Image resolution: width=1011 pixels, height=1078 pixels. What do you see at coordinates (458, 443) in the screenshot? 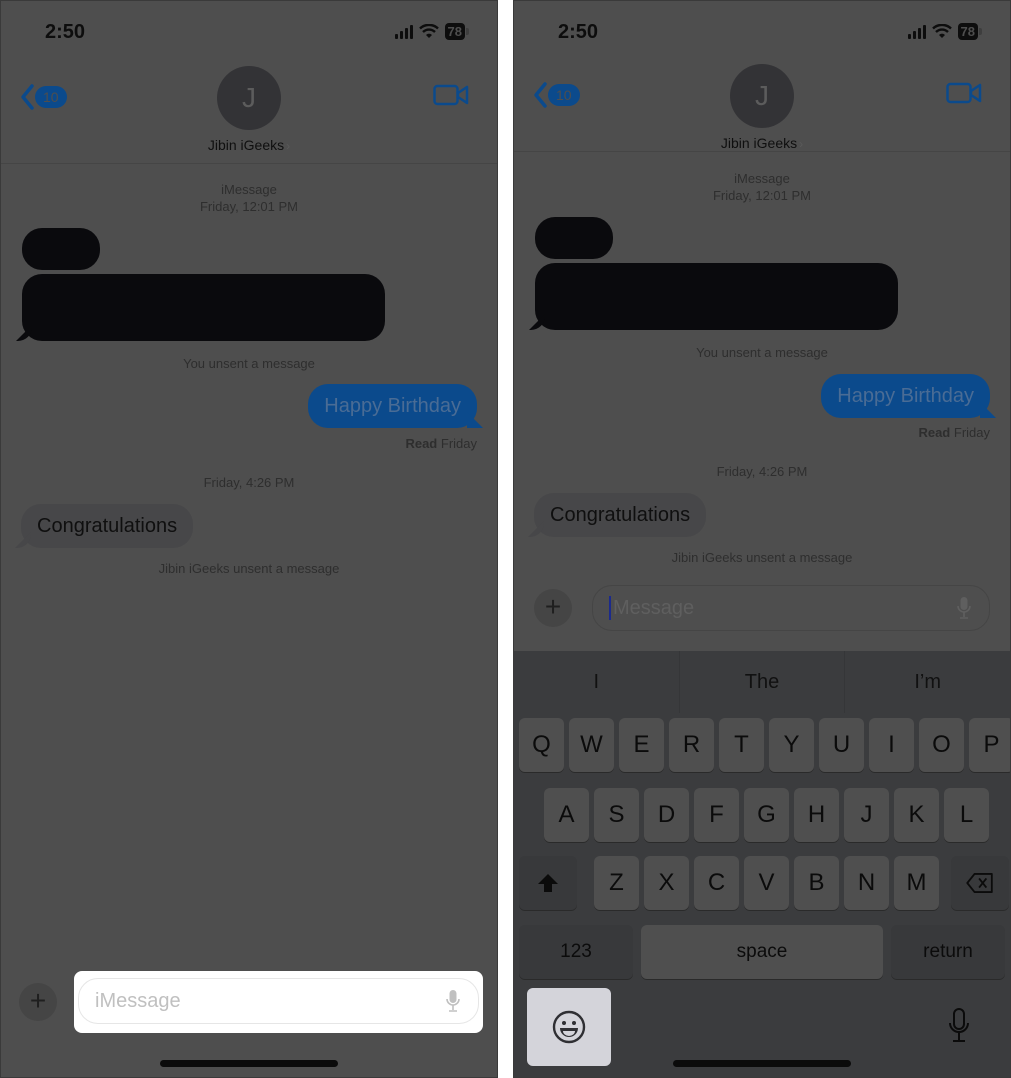
I see `read-day: Friday` at bounding box center [458, 443].